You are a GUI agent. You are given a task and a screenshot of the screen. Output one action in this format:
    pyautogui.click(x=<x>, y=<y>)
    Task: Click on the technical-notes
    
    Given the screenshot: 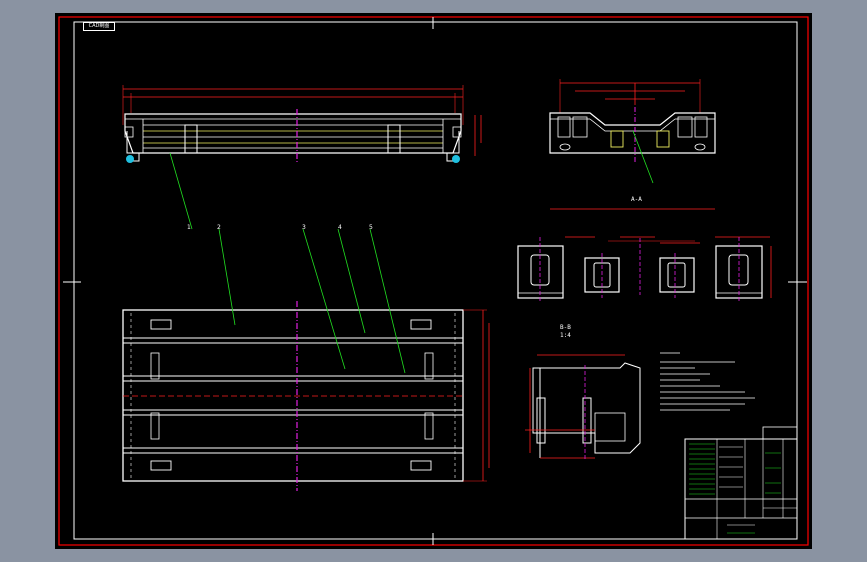 What is the action you would take?
    pyautogui.click(x=707, y=381)
    